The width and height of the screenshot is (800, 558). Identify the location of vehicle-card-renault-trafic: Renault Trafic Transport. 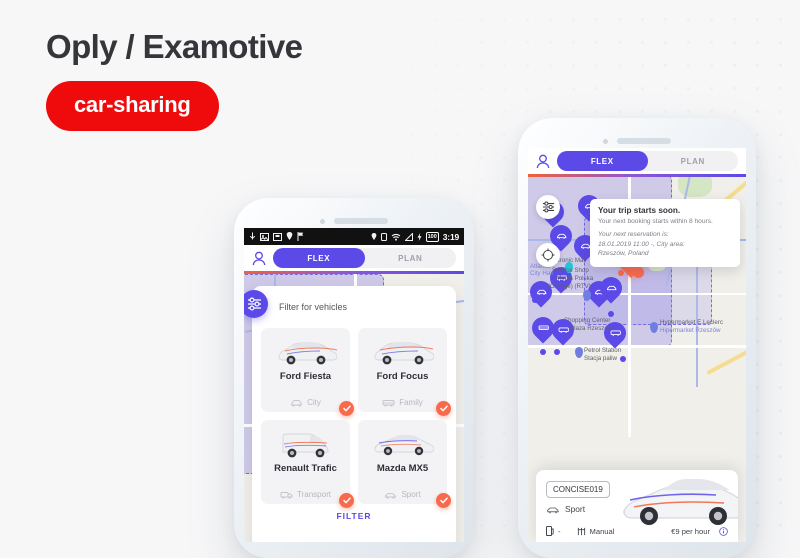
(307, 464).